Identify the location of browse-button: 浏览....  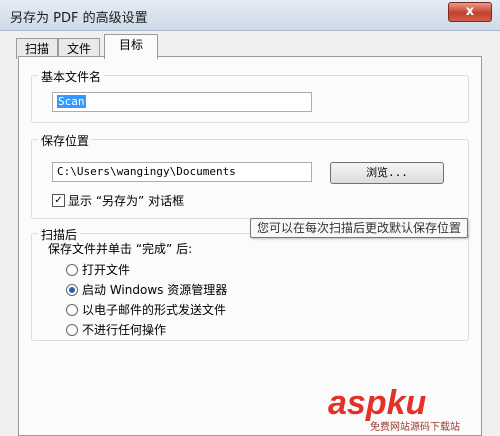
(387, 173).